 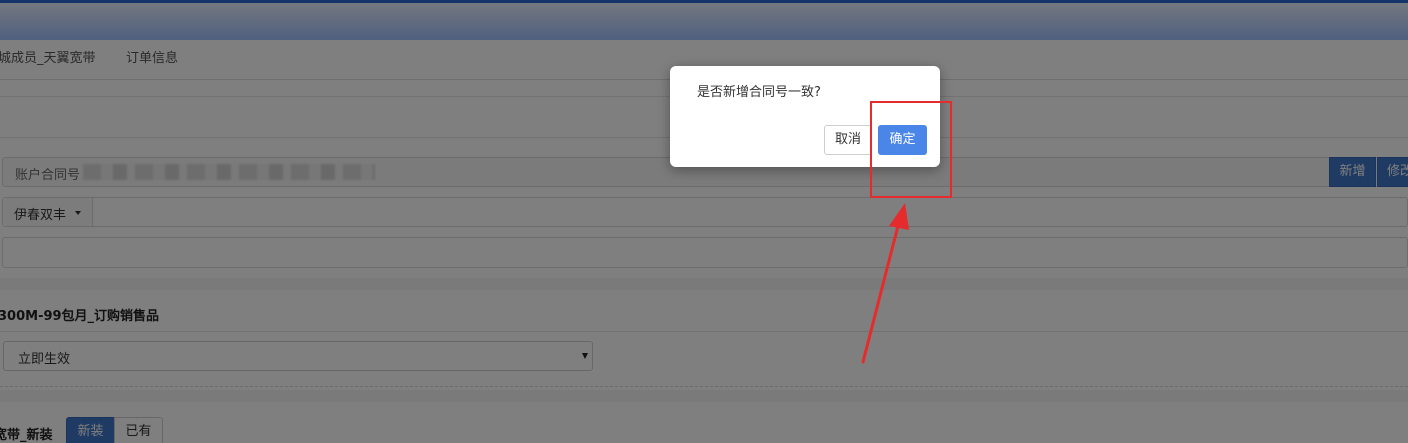 What do you see at coordinates (848, 140) in the screenshot?
I see `cancel-button: 取消` at bounding box center [848, 140].